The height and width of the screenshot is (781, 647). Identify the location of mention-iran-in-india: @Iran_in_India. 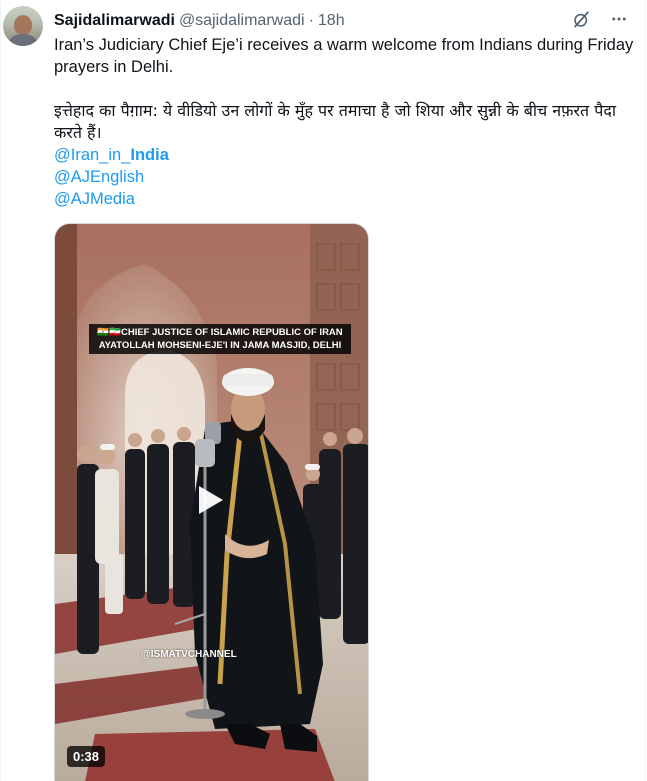
(344, 155).